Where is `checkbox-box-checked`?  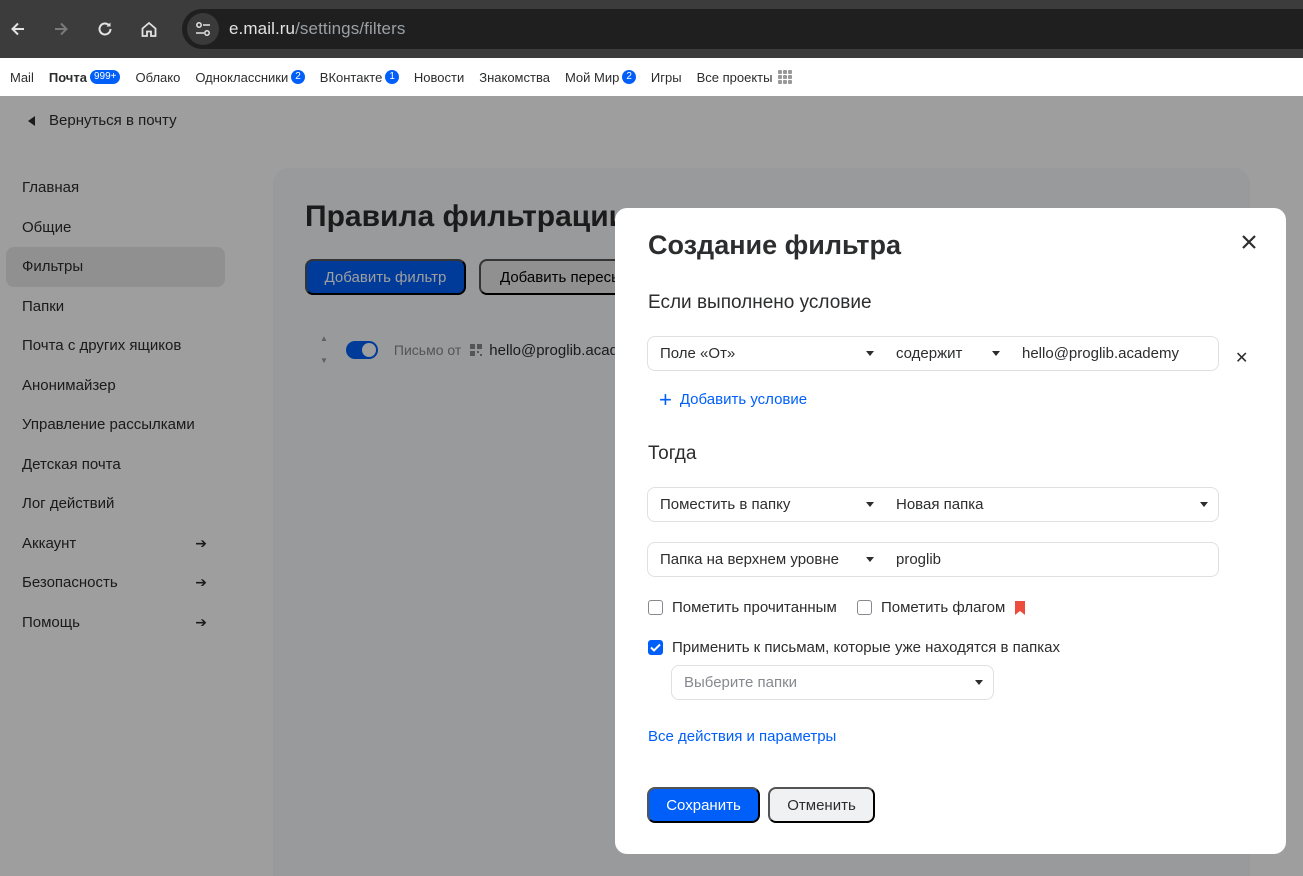
checkbox-box-checked is located at coordinates (655, 647).